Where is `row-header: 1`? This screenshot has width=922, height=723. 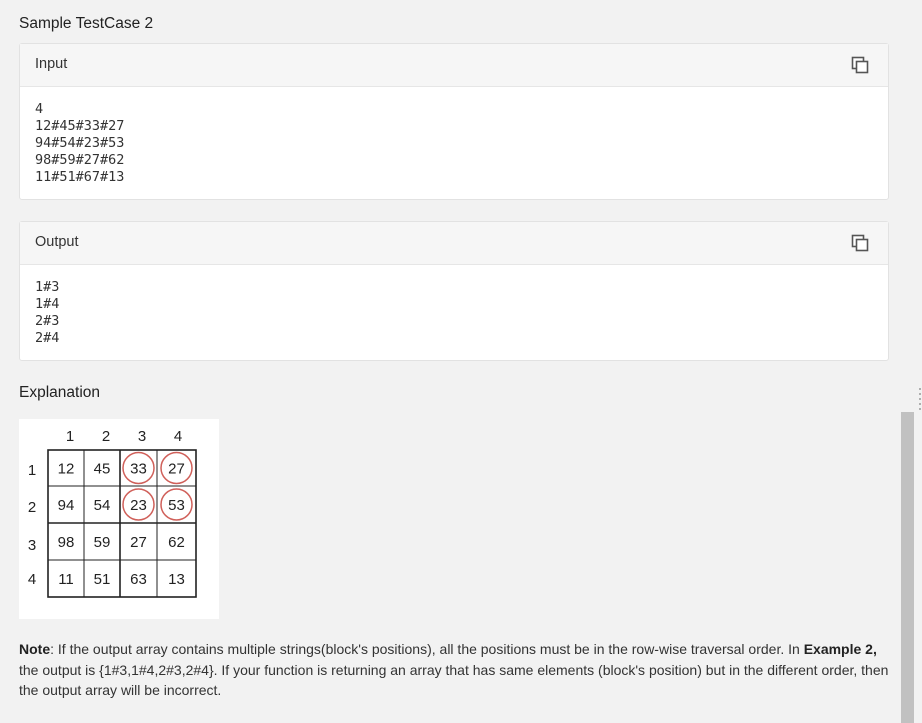
row-header: 1 is located at coordinates (32, 470).